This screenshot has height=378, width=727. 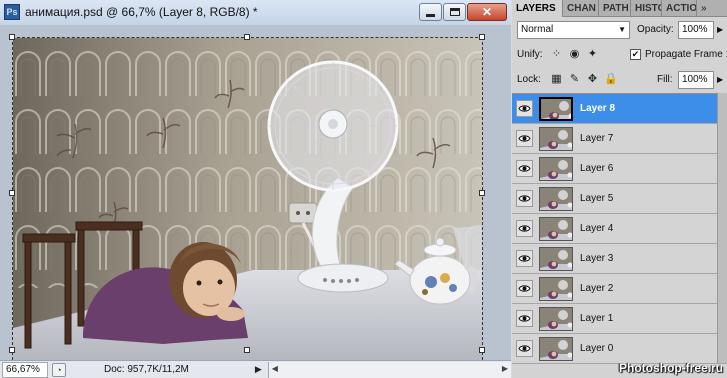 What do you see at coordinates (59, 369) in the screenshot?
I see `status-options-icon: ◔` at bounding box center [59, 369].